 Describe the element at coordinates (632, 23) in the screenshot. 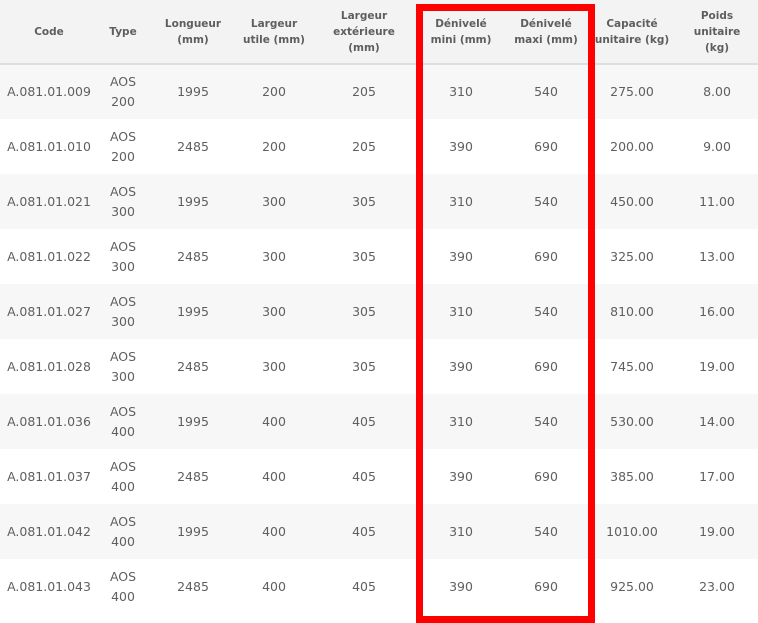

I see `column-header-line: Capacité` at that location.